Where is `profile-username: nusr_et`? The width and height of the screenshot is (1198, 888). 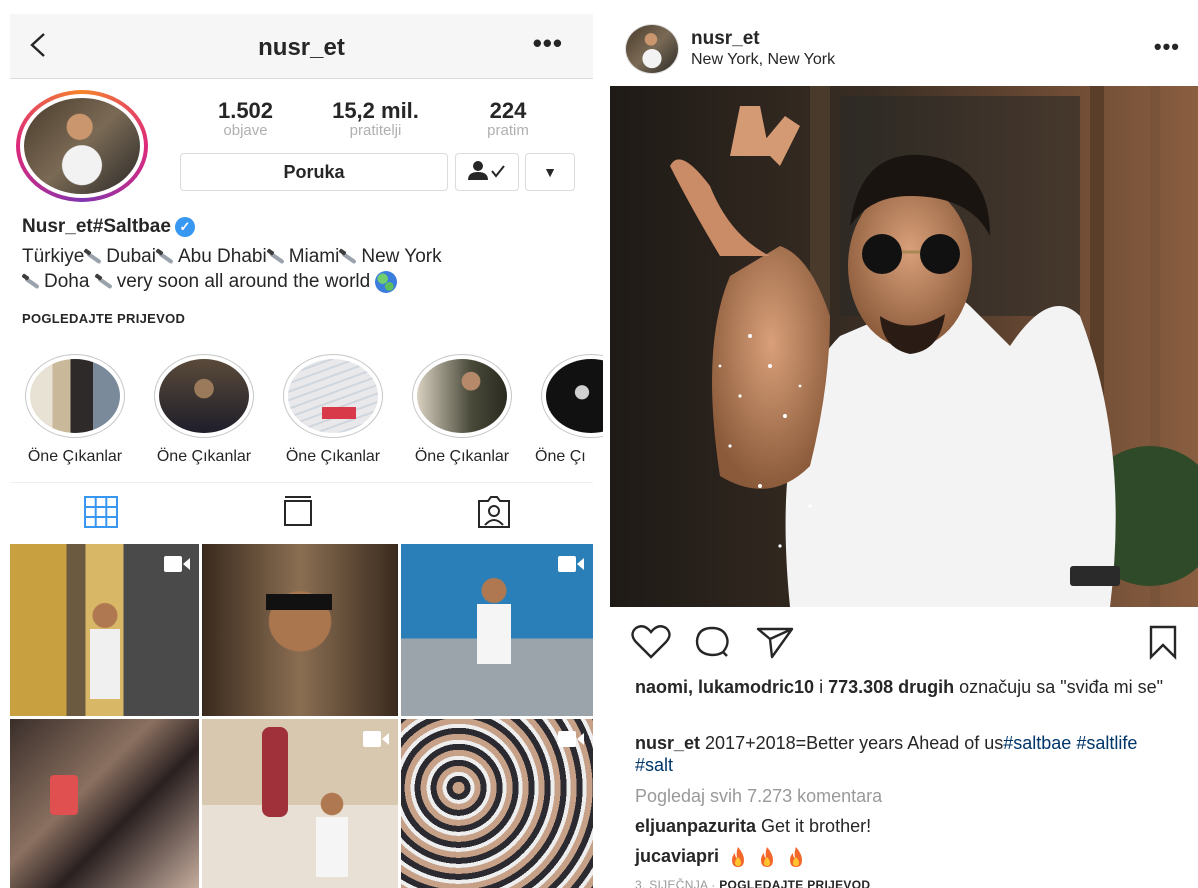
profile-username: nusr_et is located at coordinates (301, 47).